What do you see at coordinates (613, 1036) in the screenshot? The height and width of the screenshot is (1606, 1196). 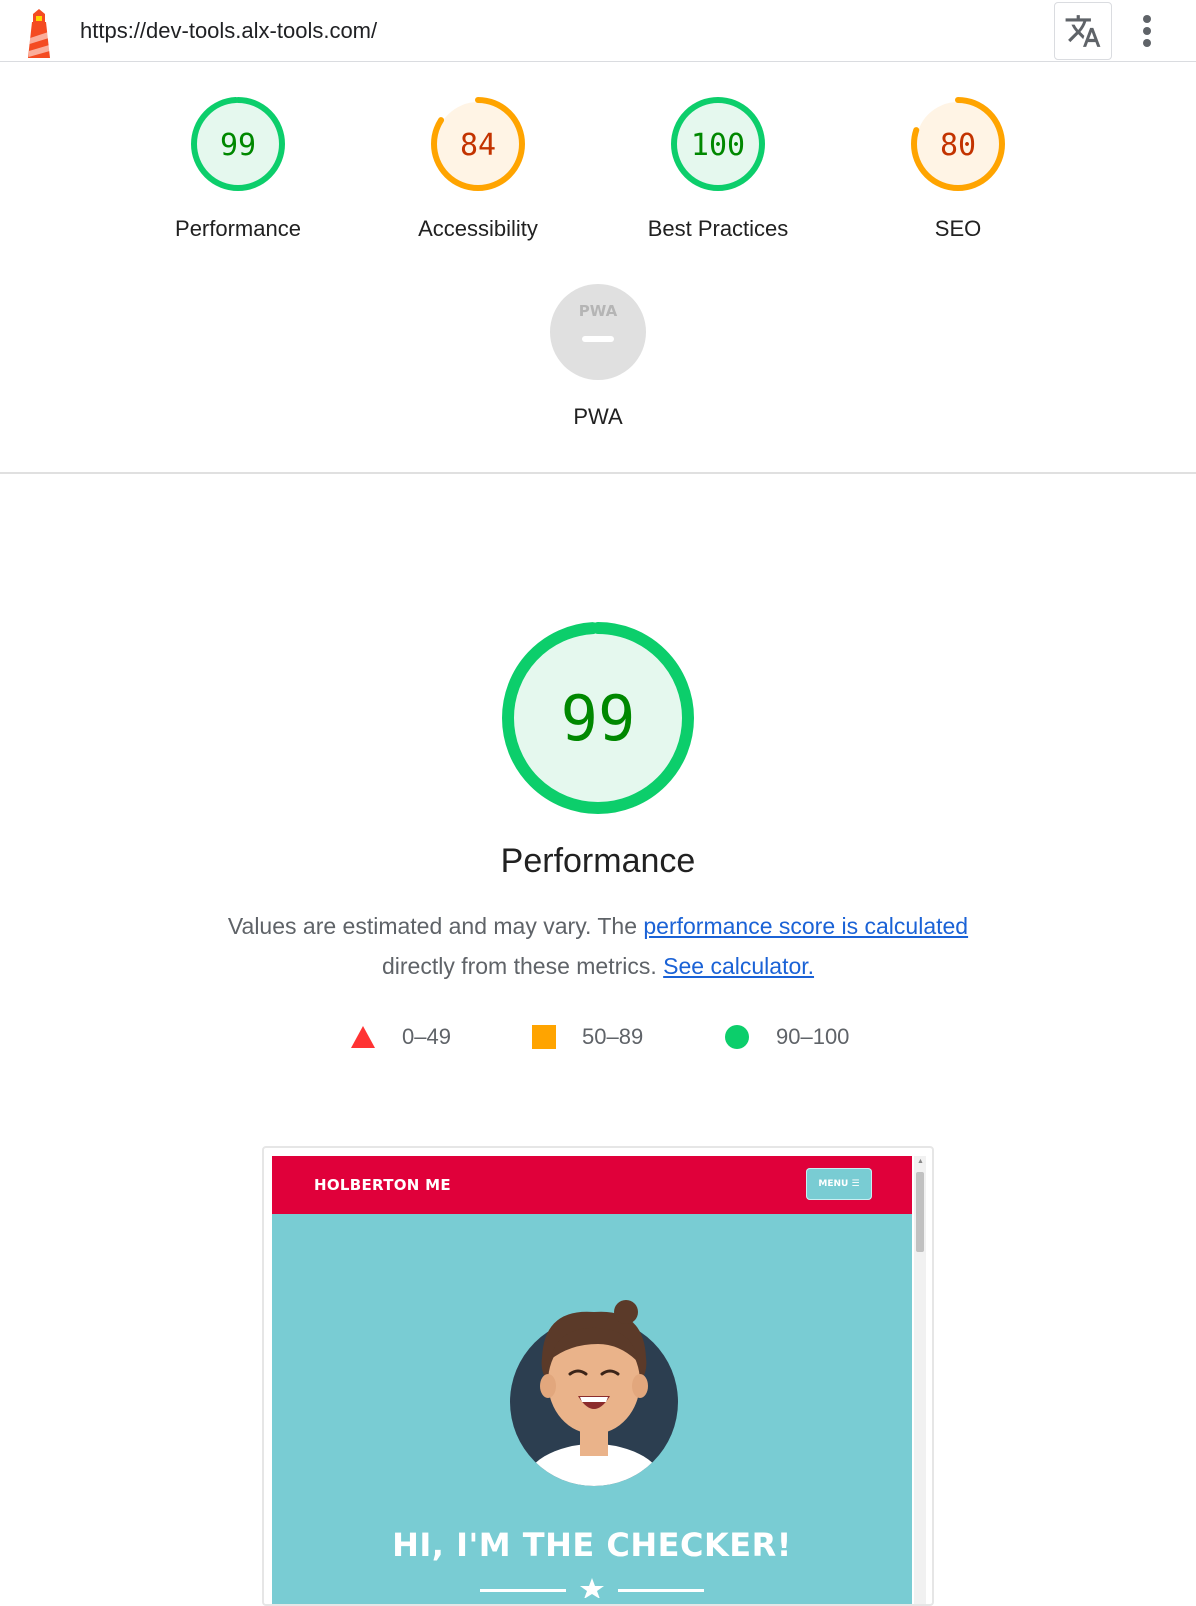 I see `legend-range: 50–89` at bounding box center [613, 1036].